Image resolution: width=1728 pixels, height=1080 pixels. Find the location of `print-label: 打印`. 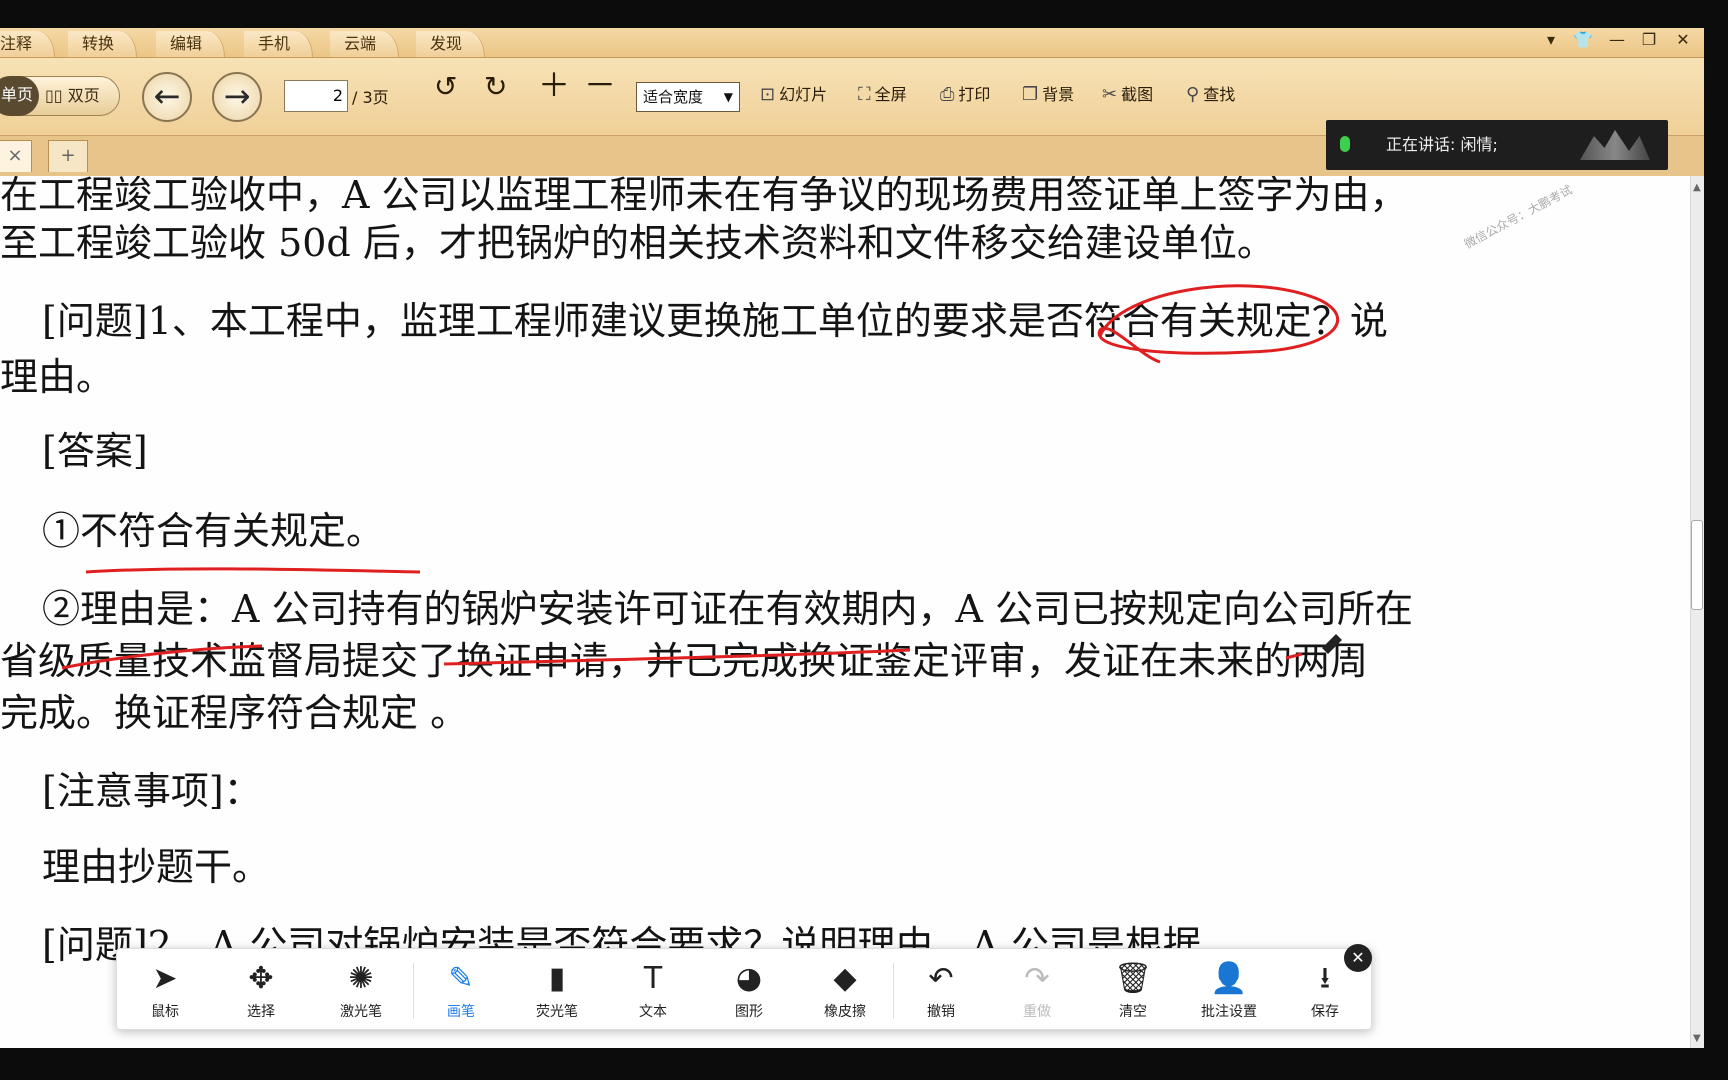

print-label: 打印 is located at coordinates (974, 94).